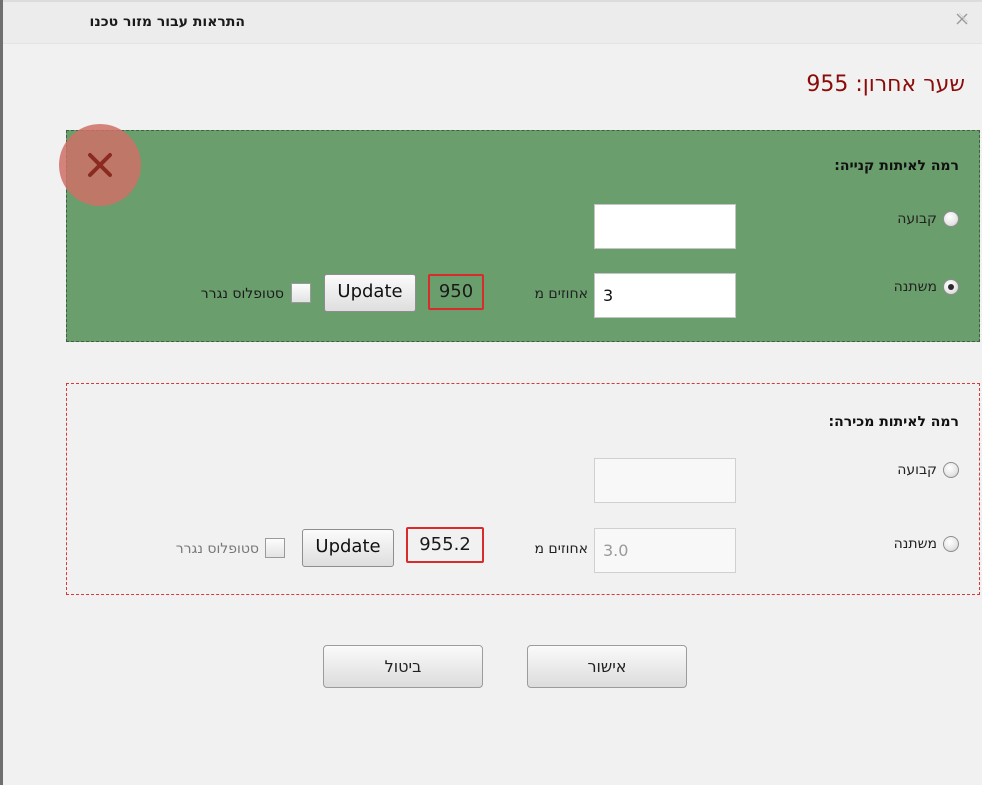 Image resolution: width=982 pixels, height=785 pixels. What do you see at coordinates (456, 292) in the screenshot?
I see `buy-reference-value: 950` at bounding box center [456, 292].